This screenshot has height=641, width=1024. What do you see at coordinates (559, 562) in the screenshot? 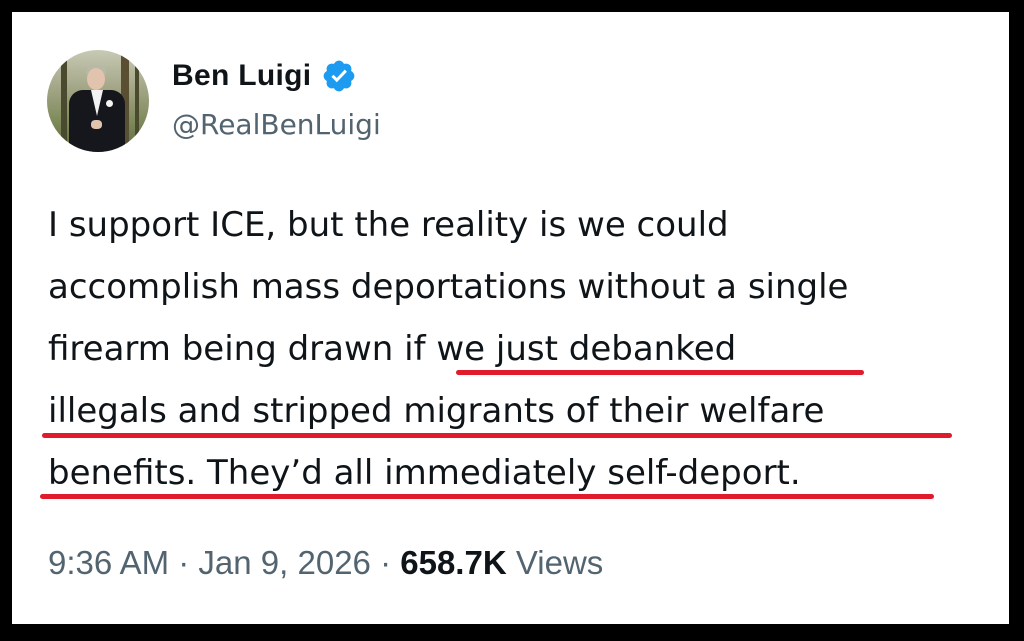
I see `views-label: Views` at bounding box center [559, 562].